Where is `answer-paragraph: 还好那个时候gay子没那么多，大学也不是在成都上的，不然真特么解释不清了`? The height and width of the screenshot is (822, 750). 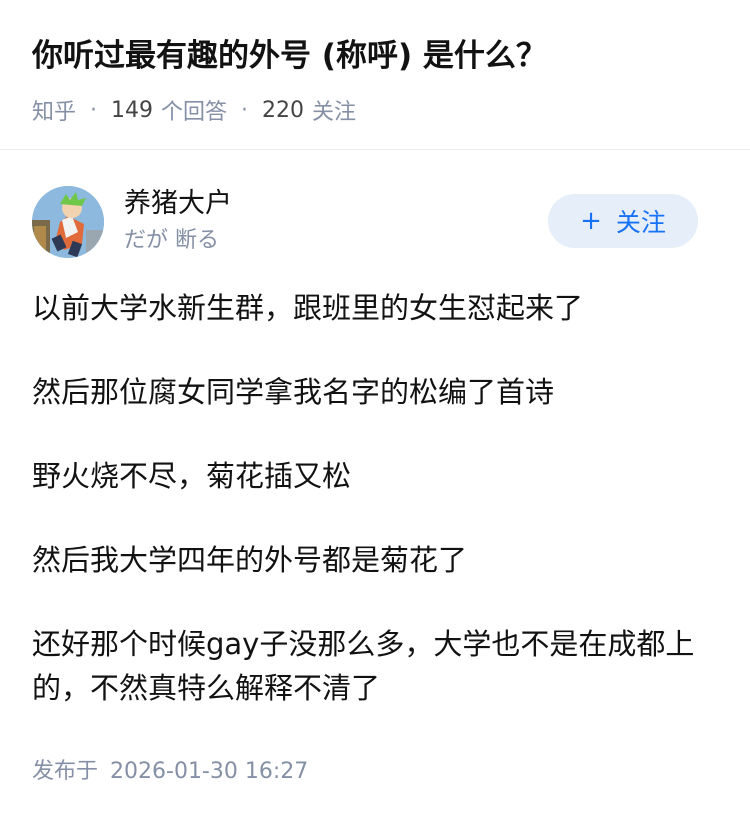 answer-paragraph: 还好那个时候gay子没那么多，大学也不是在成都上的，不然真特么解释不清了 is located at coordinates (363, 666).